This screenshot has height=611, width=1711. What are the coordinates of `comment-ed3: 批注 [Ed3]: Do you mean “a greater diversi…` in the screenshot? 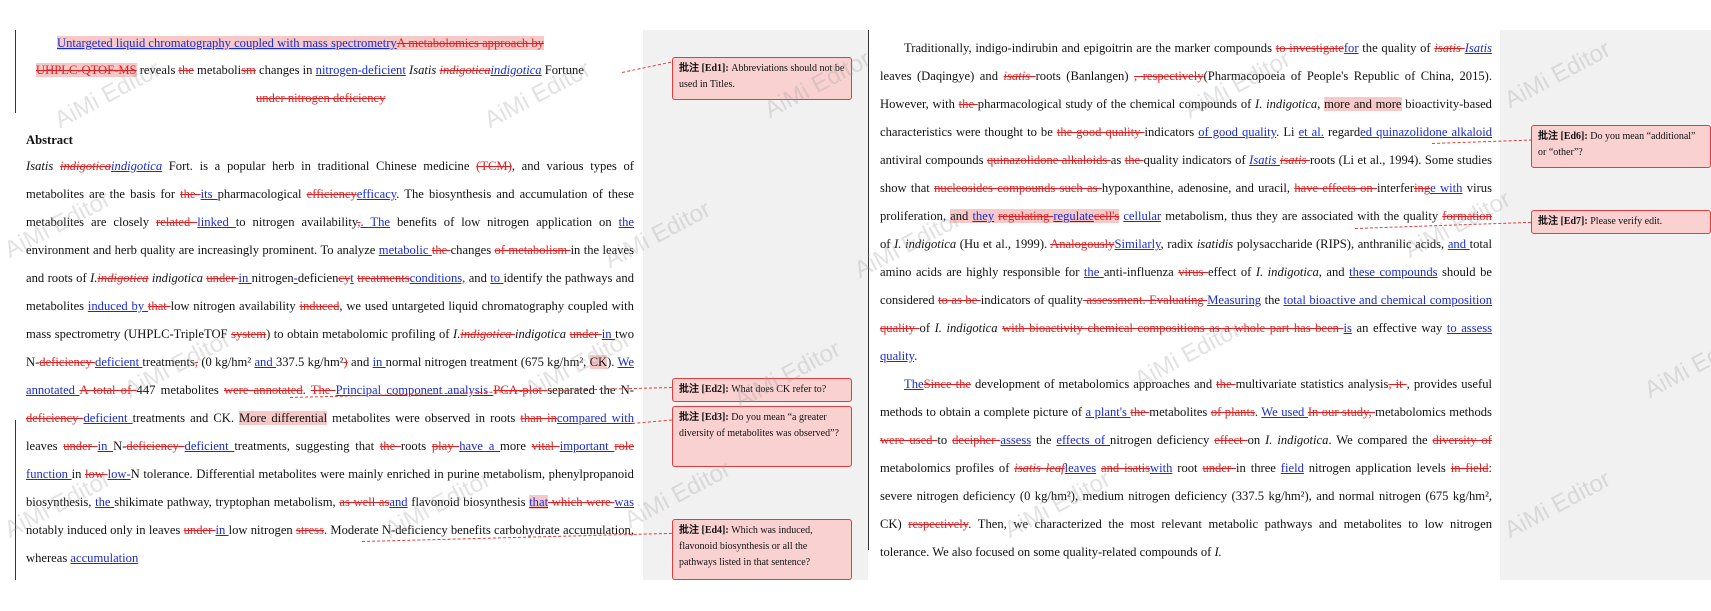 It's located at (762, 436).